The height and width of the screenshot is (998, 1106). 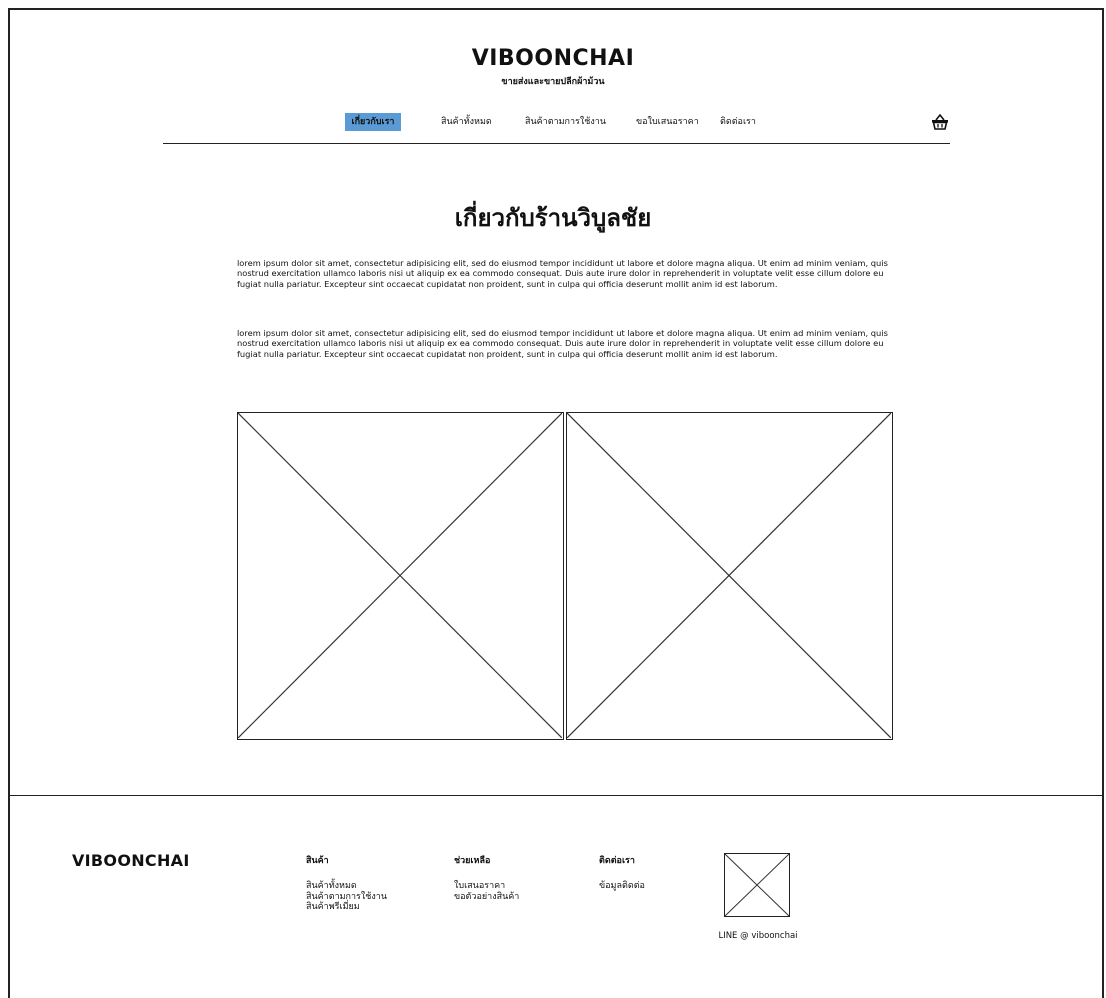 I want to click on footer-column-help: ช่วยเหลือ ใบเสนอราคา ขอตัวอย่างสินค้า, so click(x=486, y=877).